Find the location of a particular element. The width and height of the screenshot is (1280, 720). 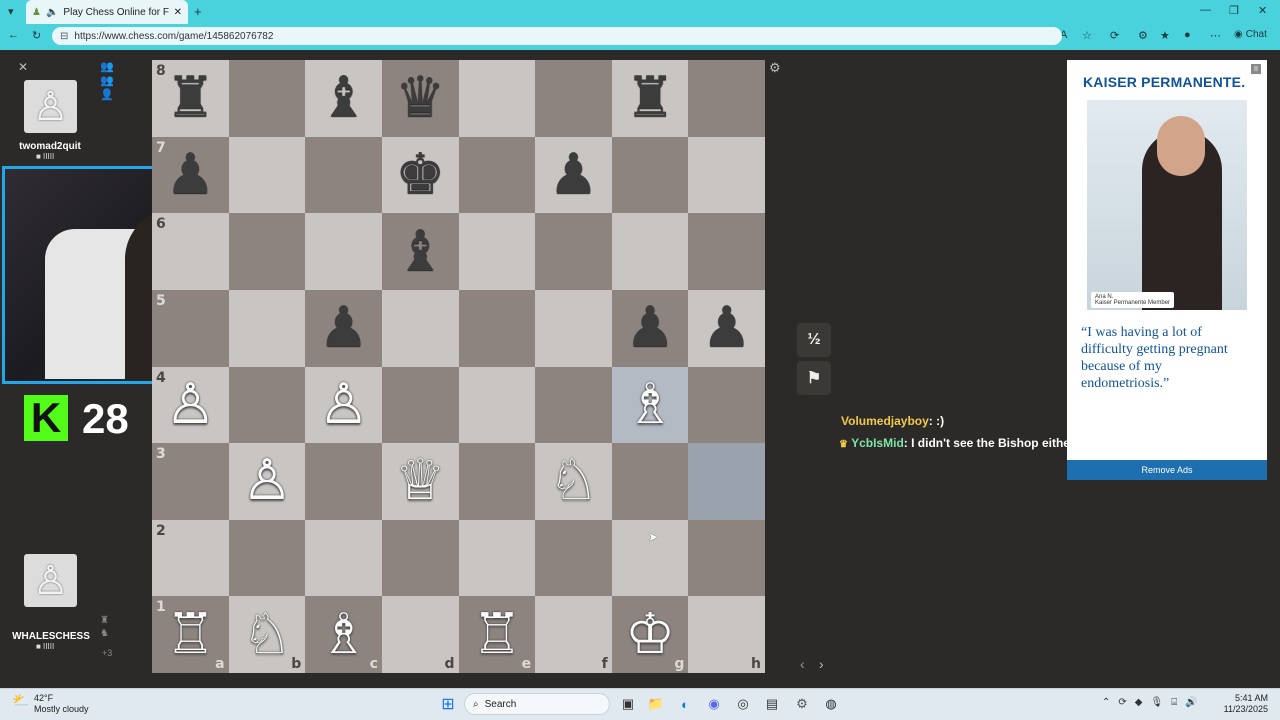

square-e5 is located at coordinates (497, 328).